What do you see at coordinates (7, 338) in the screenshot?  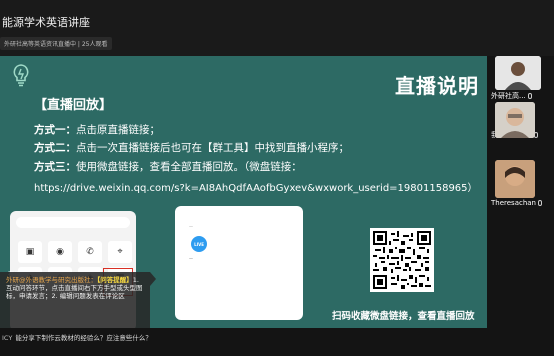 I see `comment-author: ICY` at bounding box center [7, 338].